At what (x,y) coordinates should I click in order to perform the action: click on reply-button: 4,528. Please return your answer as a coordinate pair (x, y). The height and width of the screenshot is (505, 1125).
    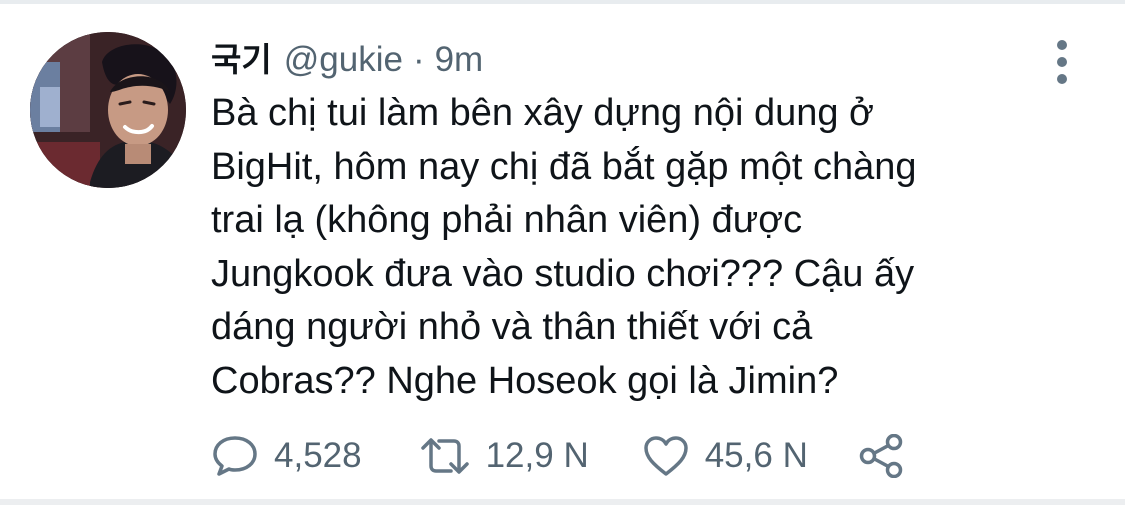
    Looking at the image, I should click on (287, 456).